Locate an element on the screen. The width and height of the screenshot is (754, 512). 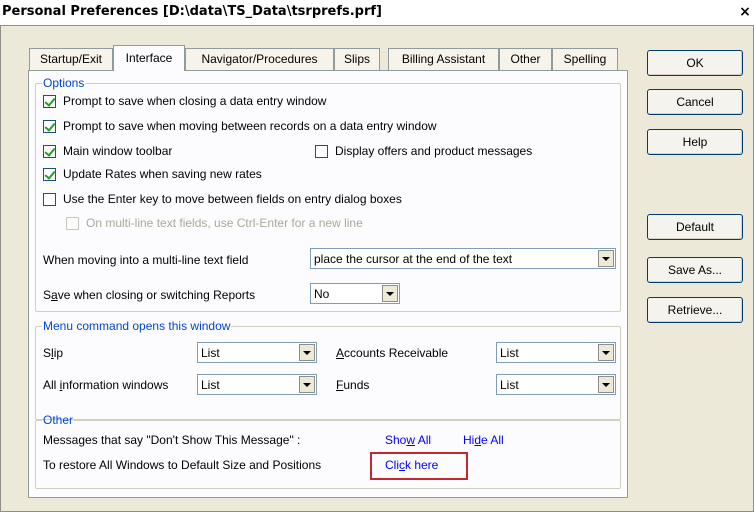
ok-button: OK is located at coordinates (695, 63).